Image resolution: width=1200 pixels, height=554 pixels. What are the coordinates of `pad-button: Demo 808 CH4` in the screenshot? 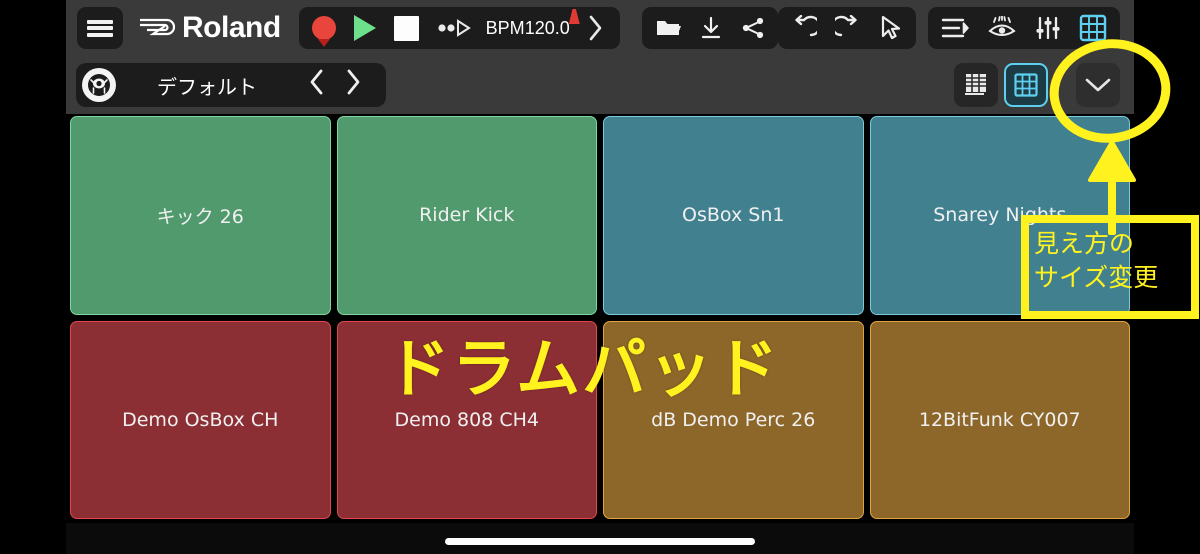 It's located at (466, 419).